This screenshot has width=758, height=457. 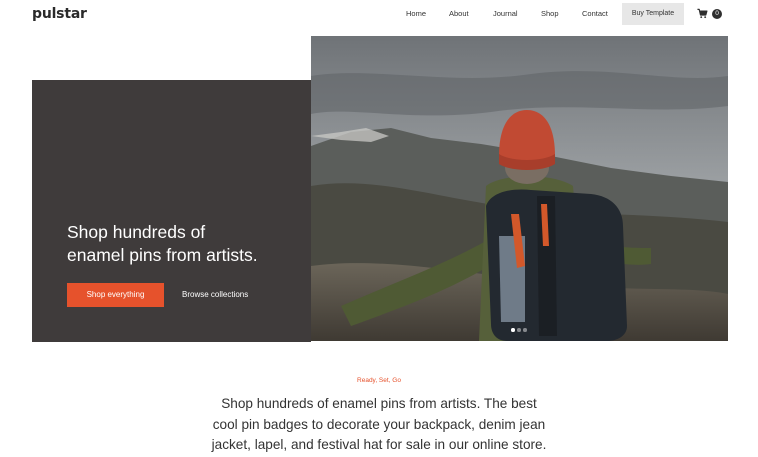 I want to click on browse-collections-link: Browse collections, so click(x=215, y=295).